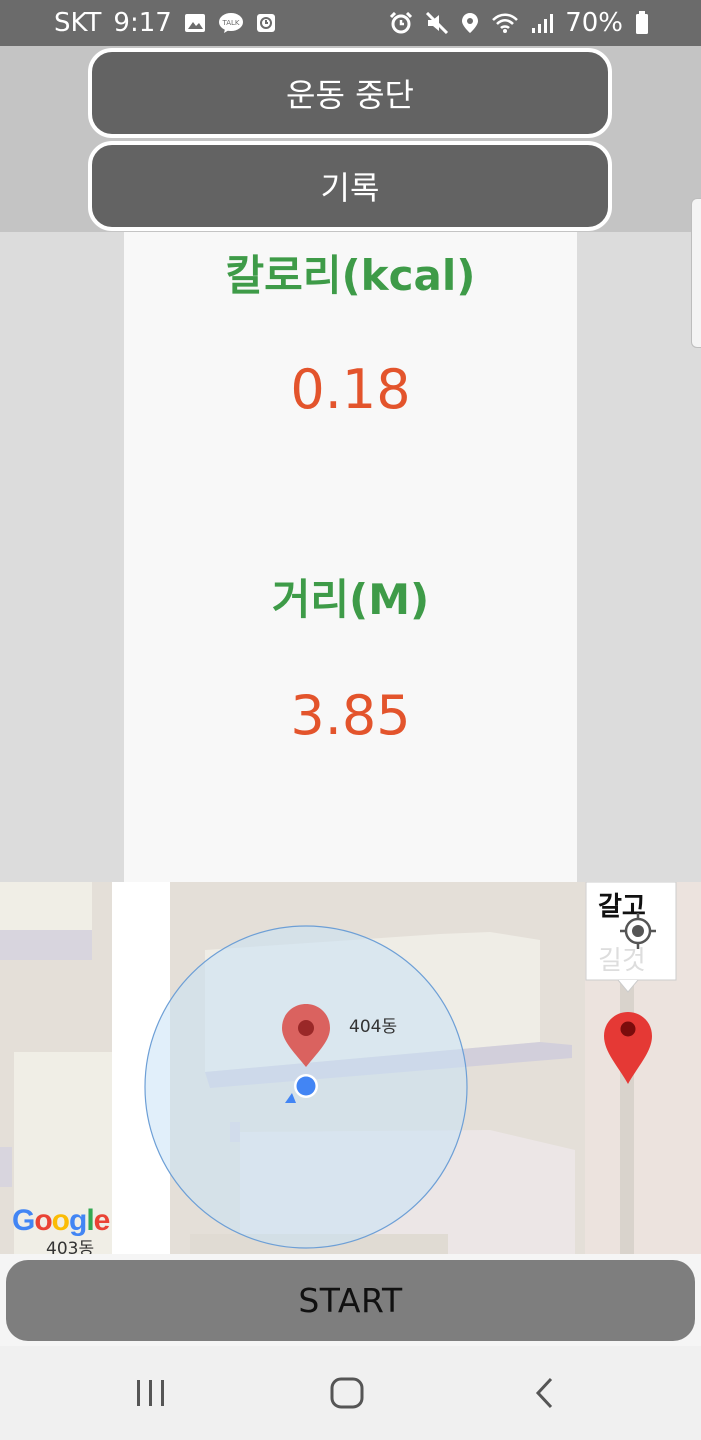 The width and height of the screenshot is (701, 1440). Describe the element at coordinates (350, 389) in the screenshot. I see `calorie-value: 0.18` at that location.